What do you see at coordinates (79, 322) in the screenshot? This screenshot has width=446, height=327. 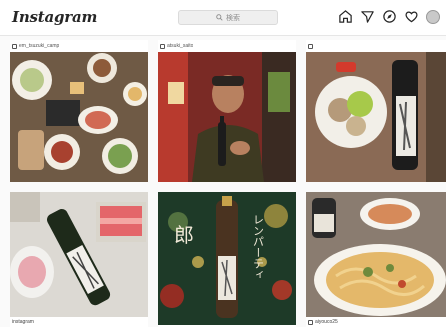 I see `post-footer: instagram` at bounding box center [79, 322].